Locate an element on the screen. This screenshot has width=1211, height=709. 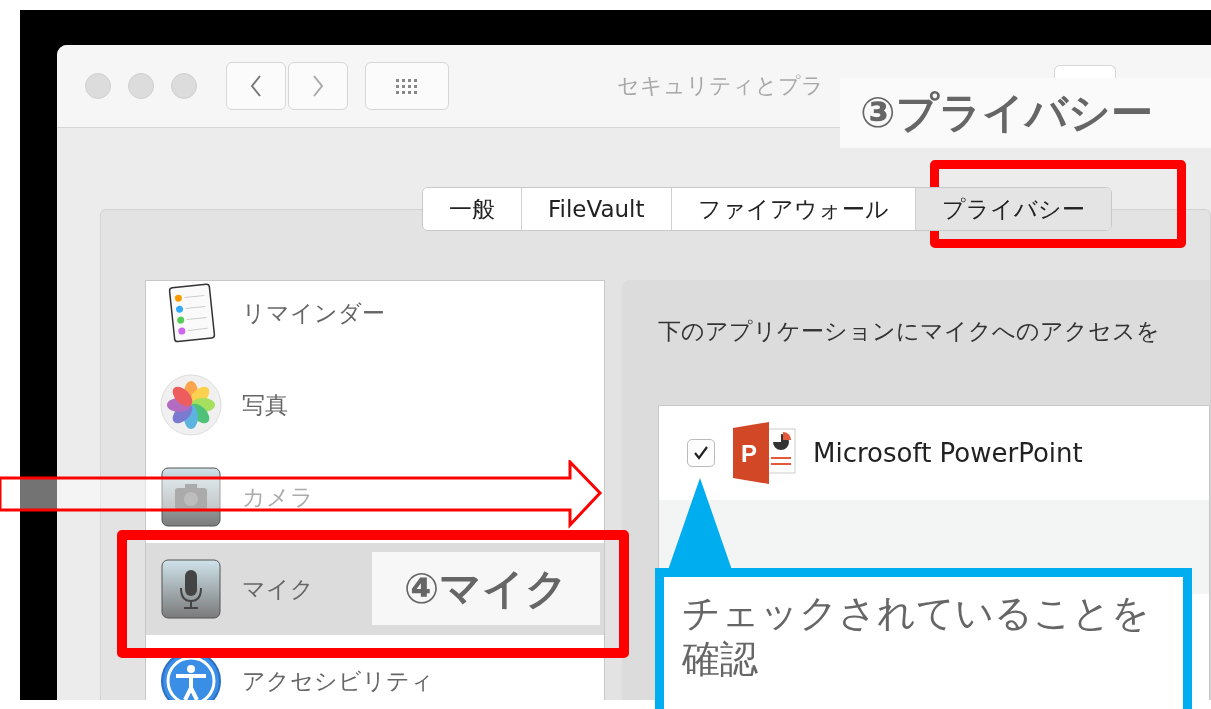
close-button is located at coordinates (98, 86).